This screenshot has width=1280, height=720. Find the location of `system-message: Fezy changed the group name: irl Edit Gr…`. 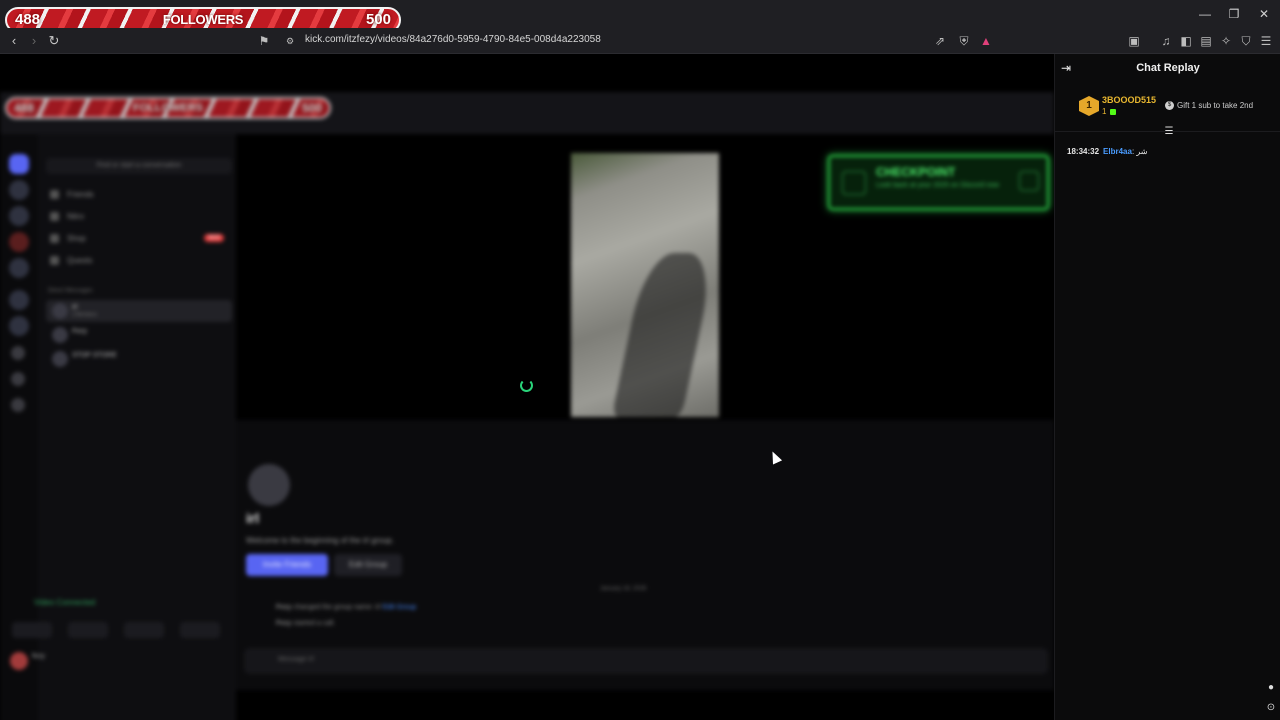

system-message: Fezy changed the group name: irl Edit Gr… is located at coordinates (346, 607).